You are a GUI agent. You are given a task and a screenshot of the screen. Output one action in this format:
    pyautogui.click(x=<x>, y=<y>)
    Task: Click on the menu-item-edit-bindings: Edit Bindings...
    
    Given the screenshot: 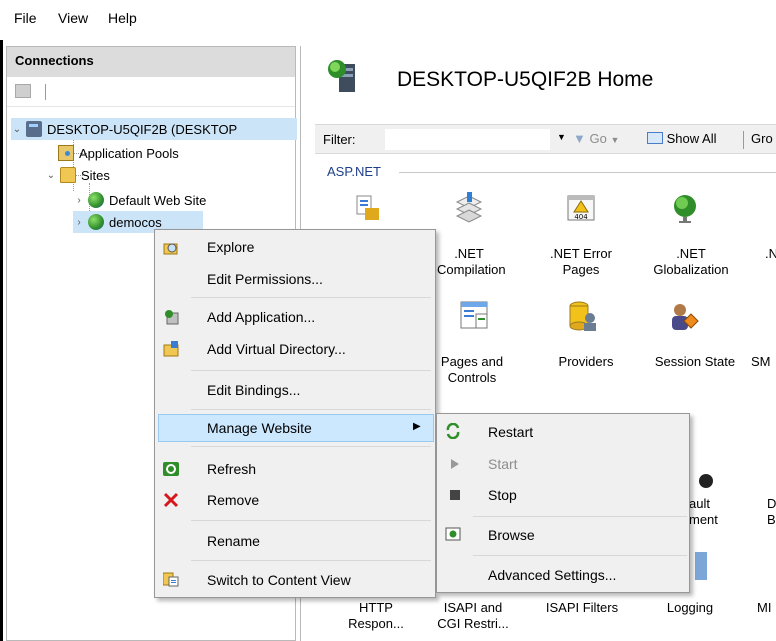 What is the action you would take?
    pyautogui.click(x=253, y=390)
    